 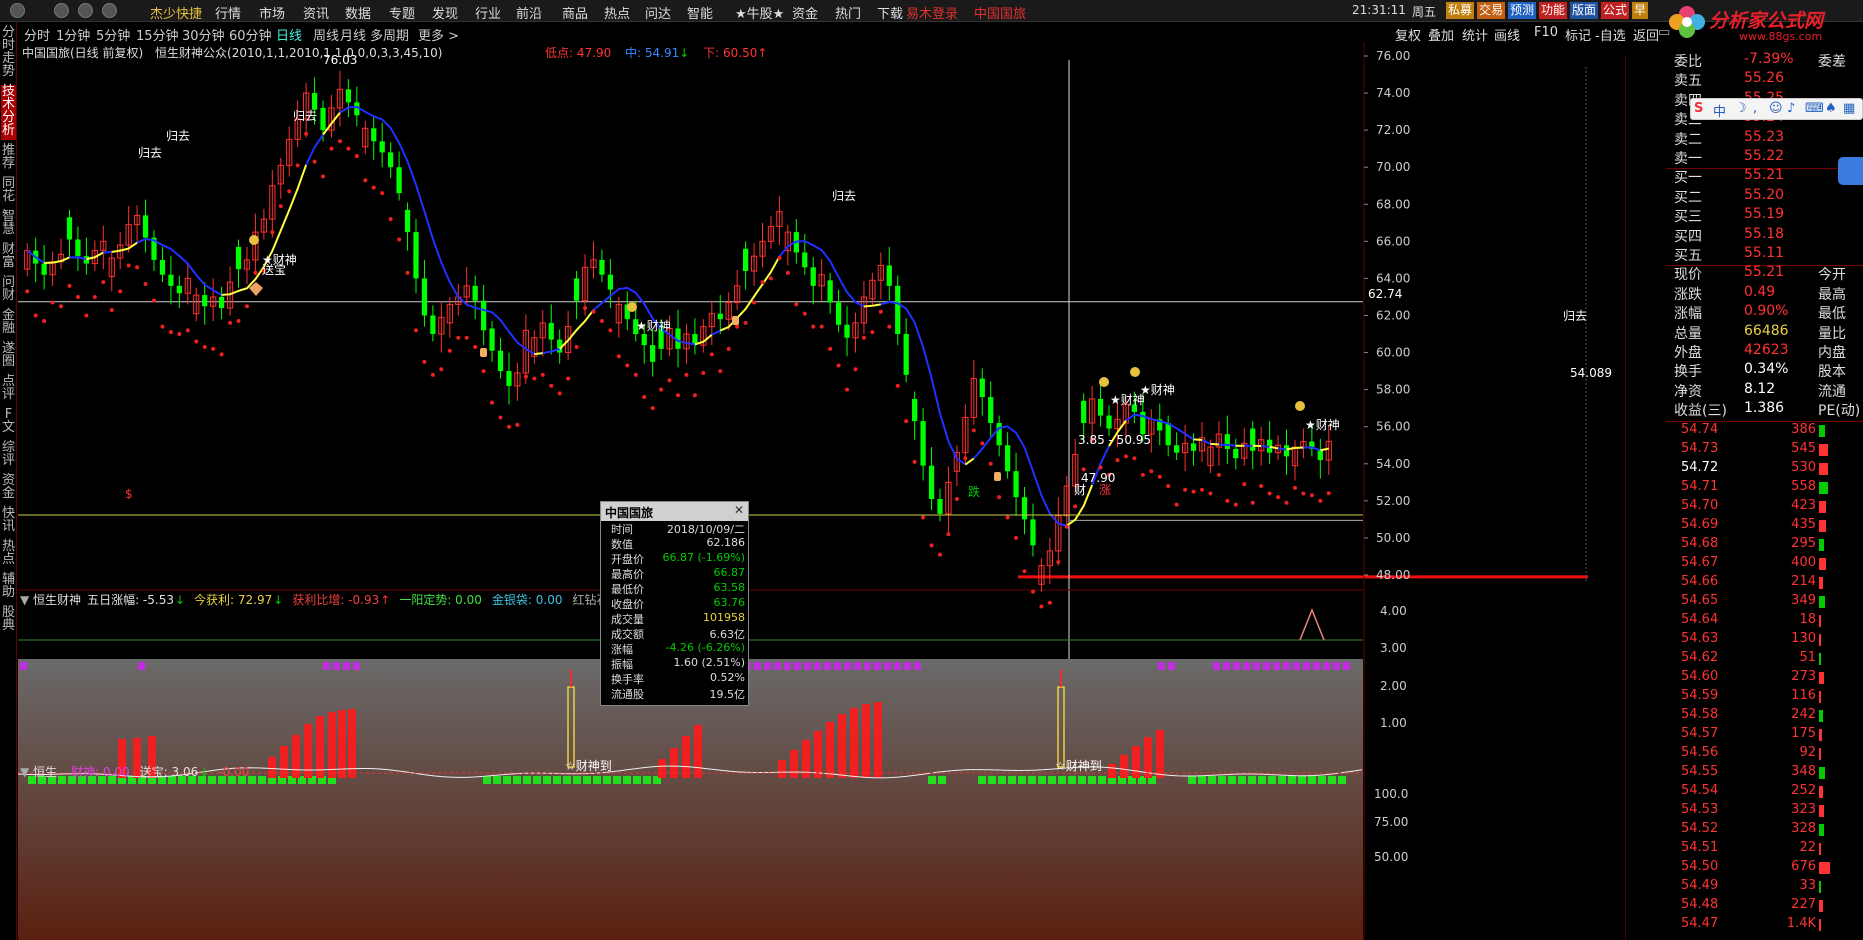 What do you see at coordinates (488, 12) in the screenshot?
I see `menu-item: 行业` at bounding box center [488, 12].